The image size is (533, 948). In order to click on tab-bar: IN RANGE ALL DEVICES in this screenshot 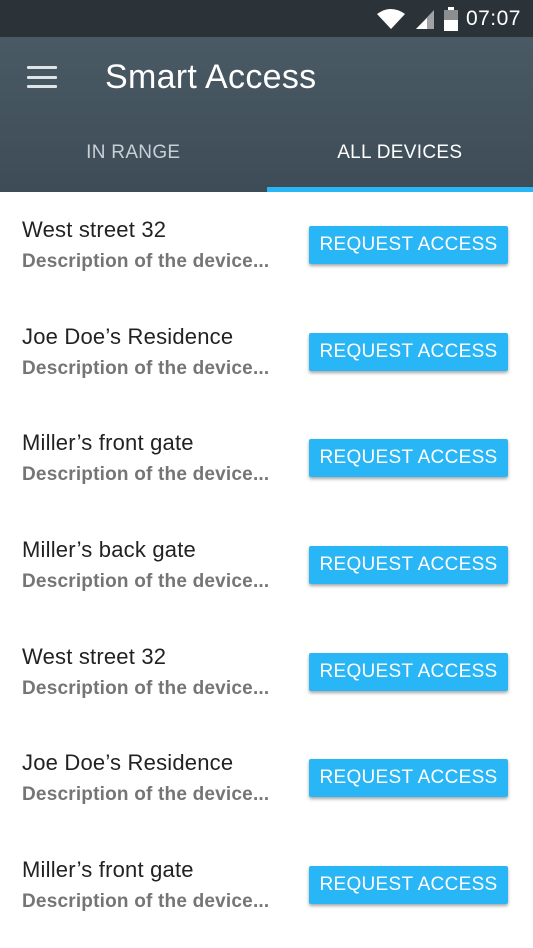, I will do `click(266, 154)`.